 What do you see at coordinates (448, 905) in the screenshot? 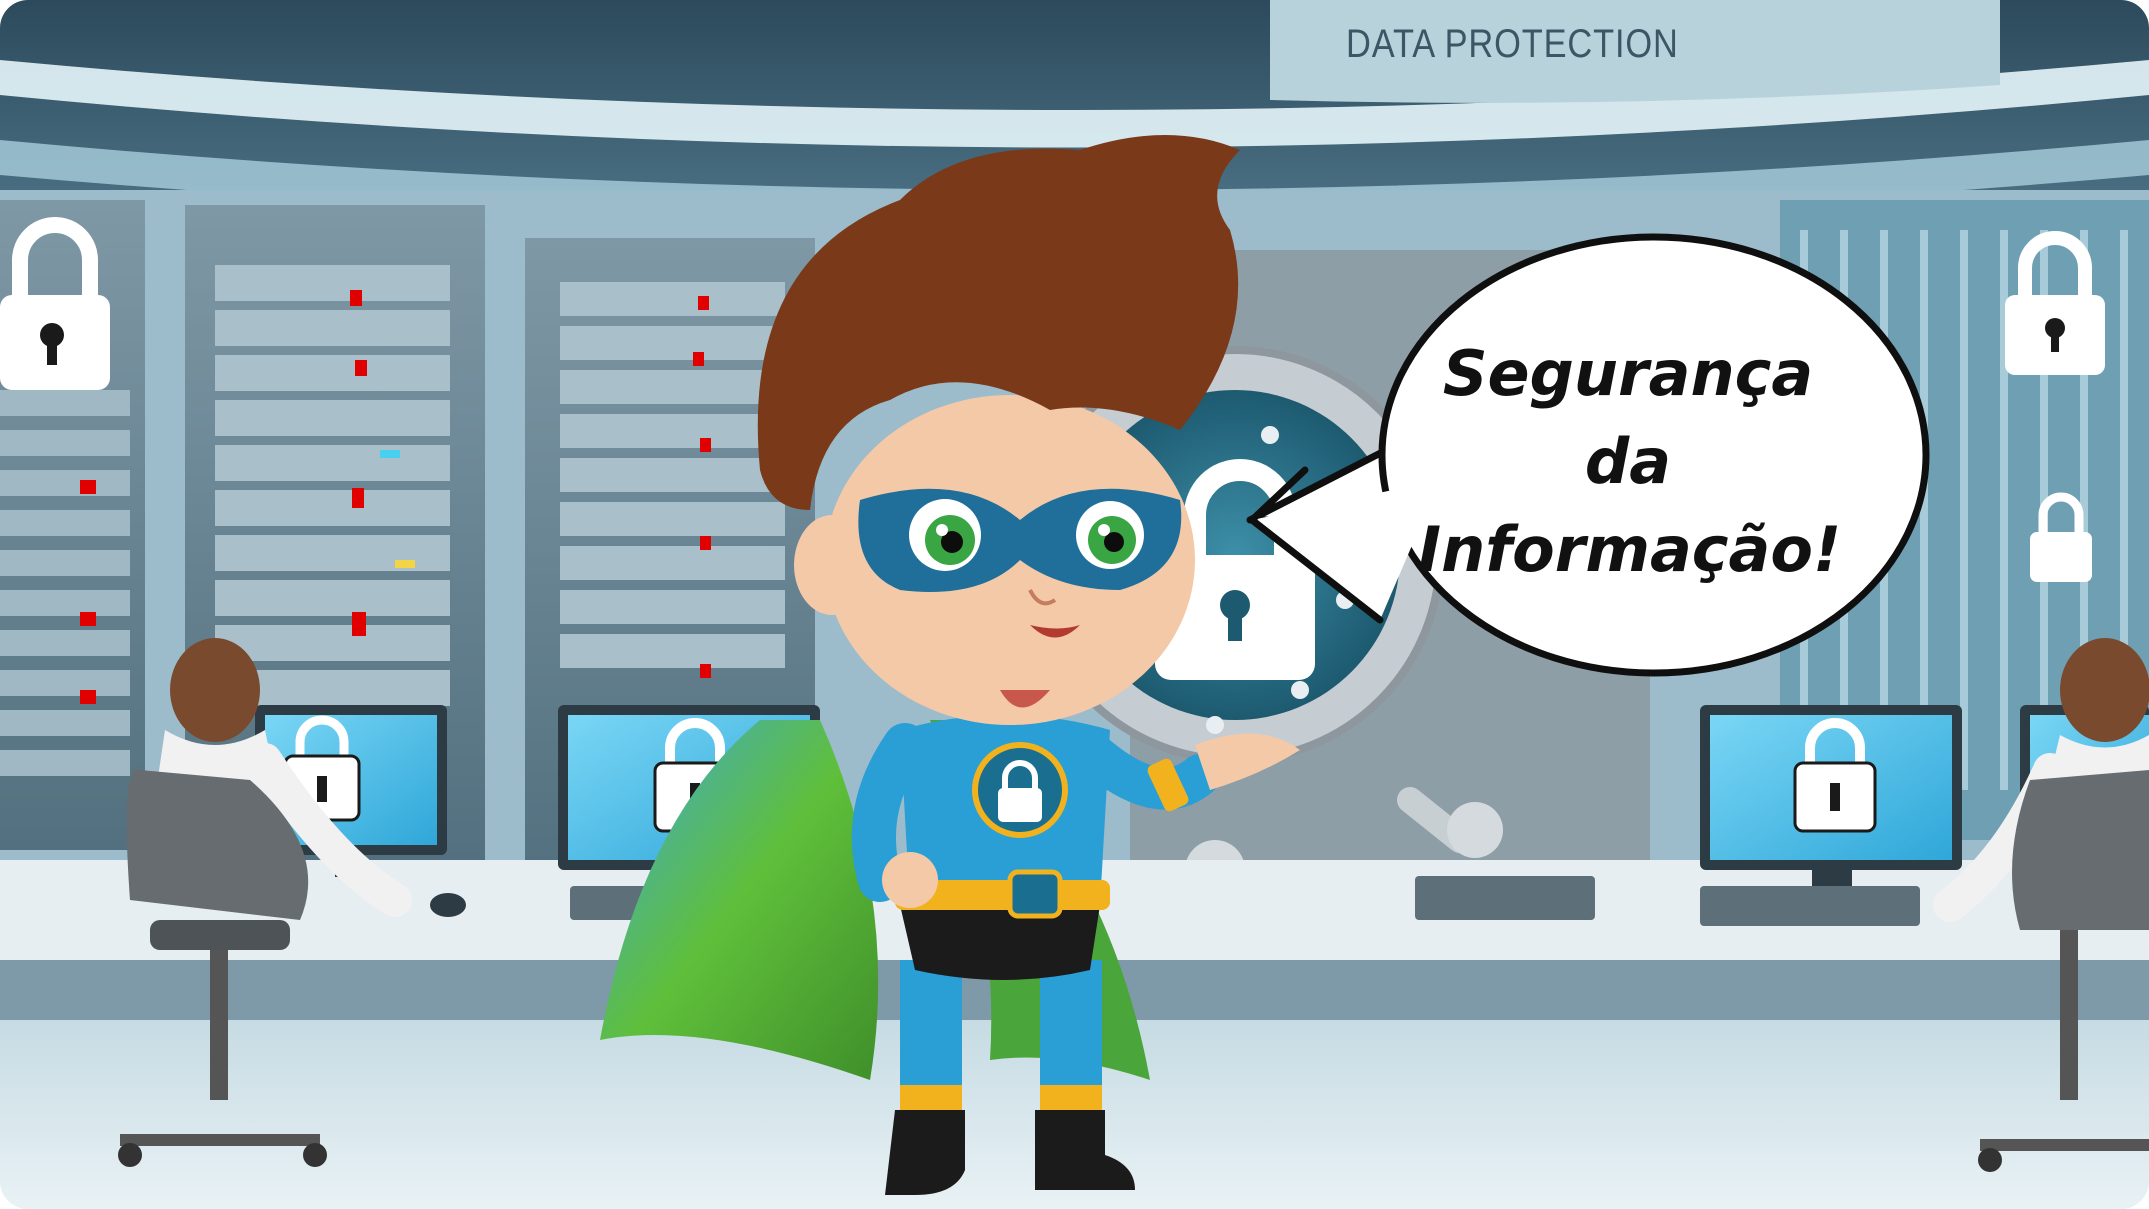
I see `mouse` at bounding box center [448, 905].